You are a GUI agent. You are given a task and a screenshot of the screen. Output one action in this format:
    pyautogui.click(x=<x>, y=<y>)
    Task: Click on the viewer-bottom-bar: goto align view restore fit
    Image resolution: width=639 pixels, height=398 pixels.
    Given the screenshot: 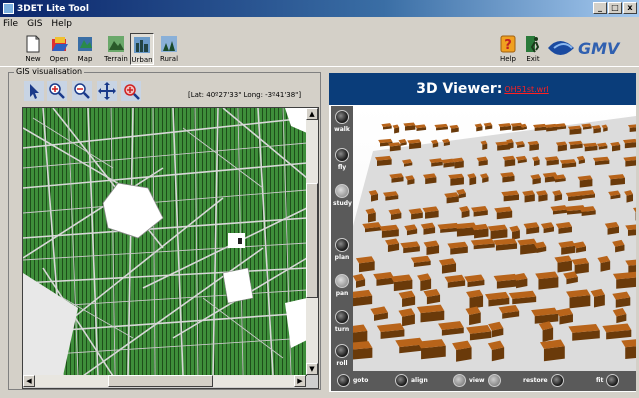 What is the action you would take?
    pyautogui.click(x=483, y=381)
    